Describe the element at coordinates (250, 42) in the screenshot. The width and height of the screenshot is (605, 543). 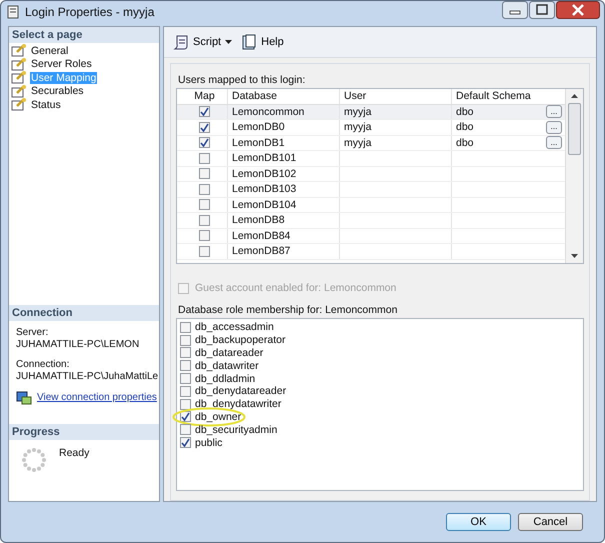
I see `help-book-icon` at that location.